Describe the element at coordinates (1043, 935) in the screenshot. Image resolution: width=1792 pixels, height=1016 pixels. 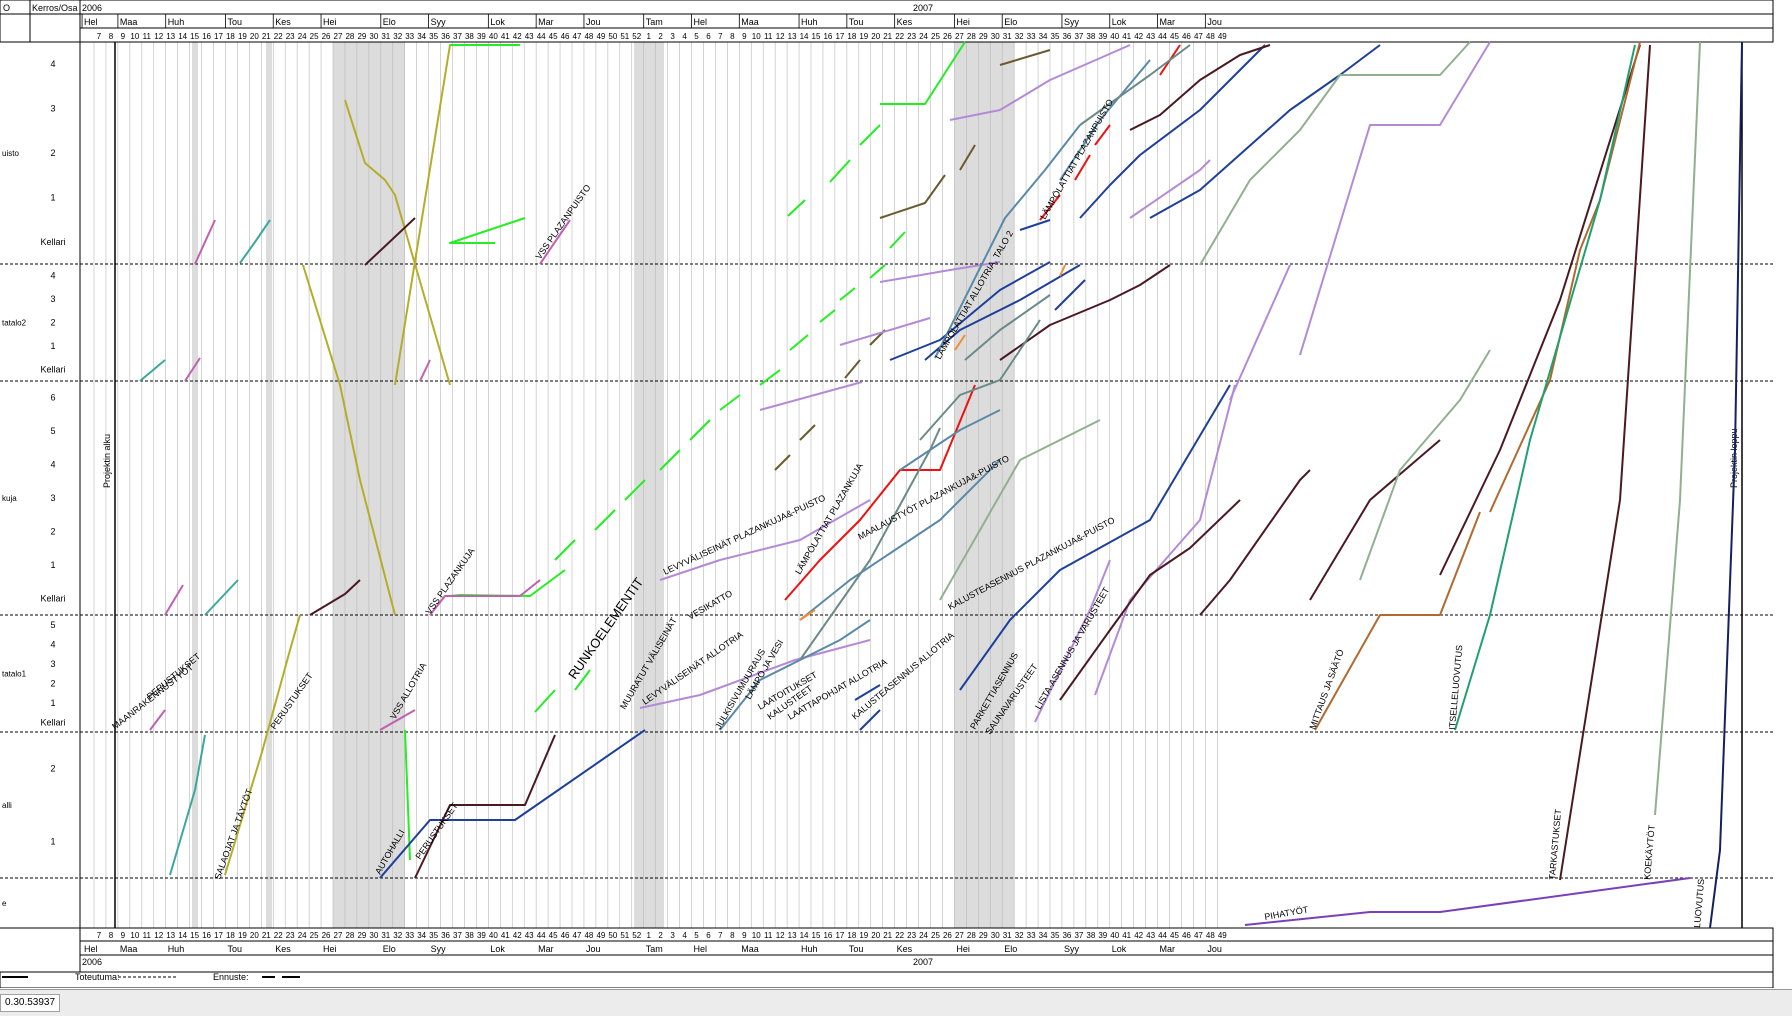
I see `week-number-bottom: 34` at that location.